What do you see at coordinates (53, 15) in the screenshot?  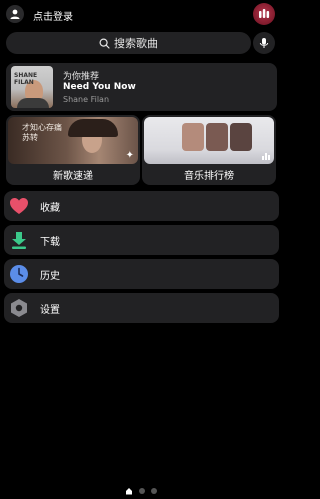 I see `login-link: 点击登录` at bounding box center [53, 15].